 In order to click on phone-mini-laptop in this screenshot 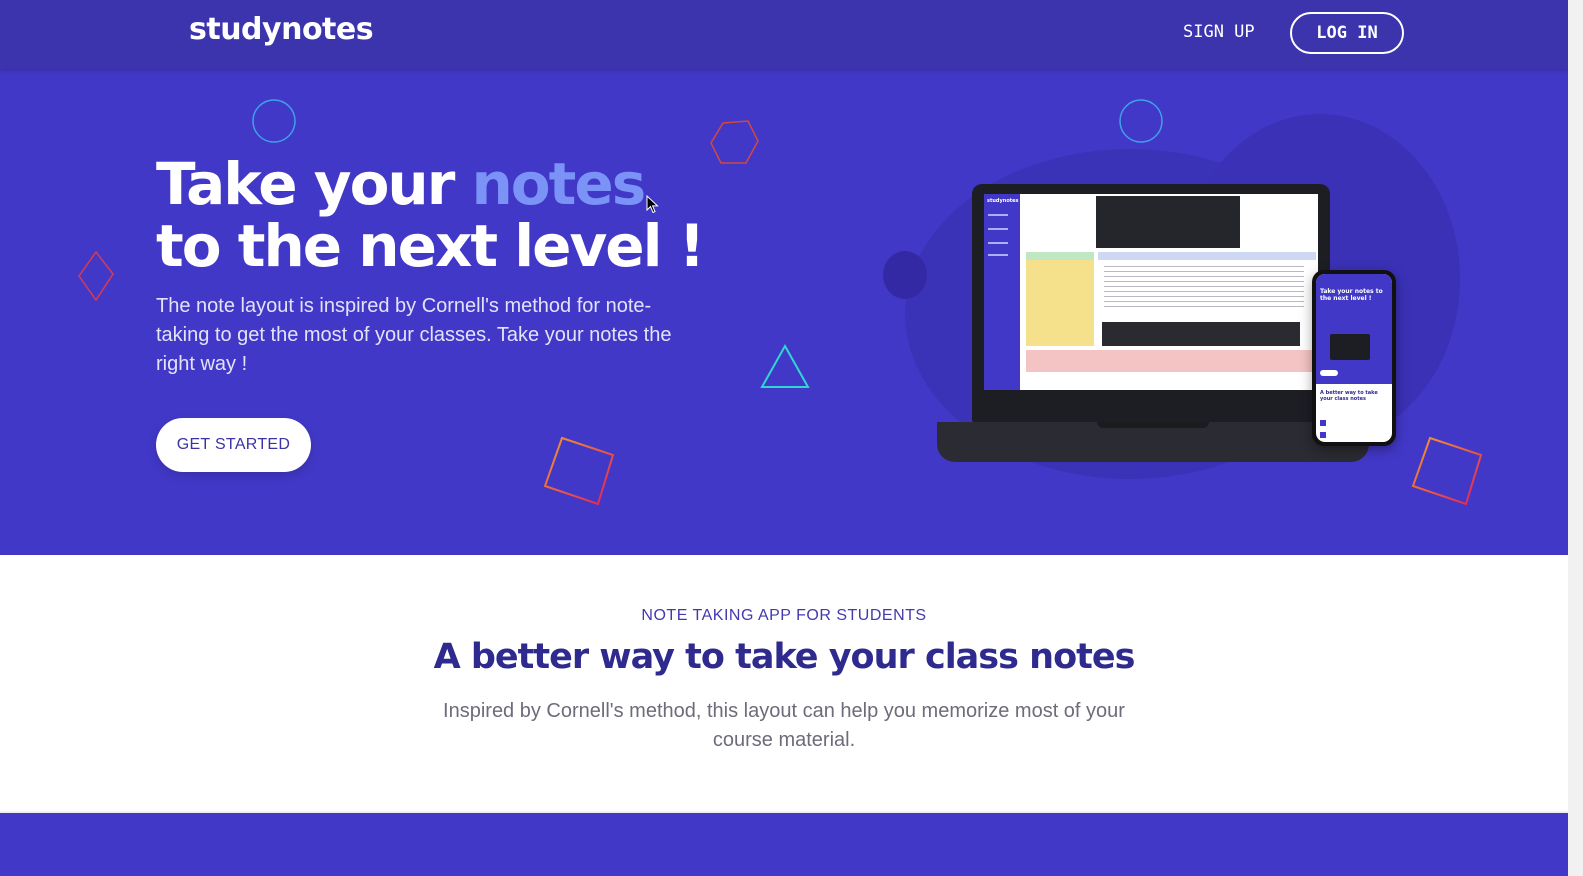, I will do `click(1350, 347)`.